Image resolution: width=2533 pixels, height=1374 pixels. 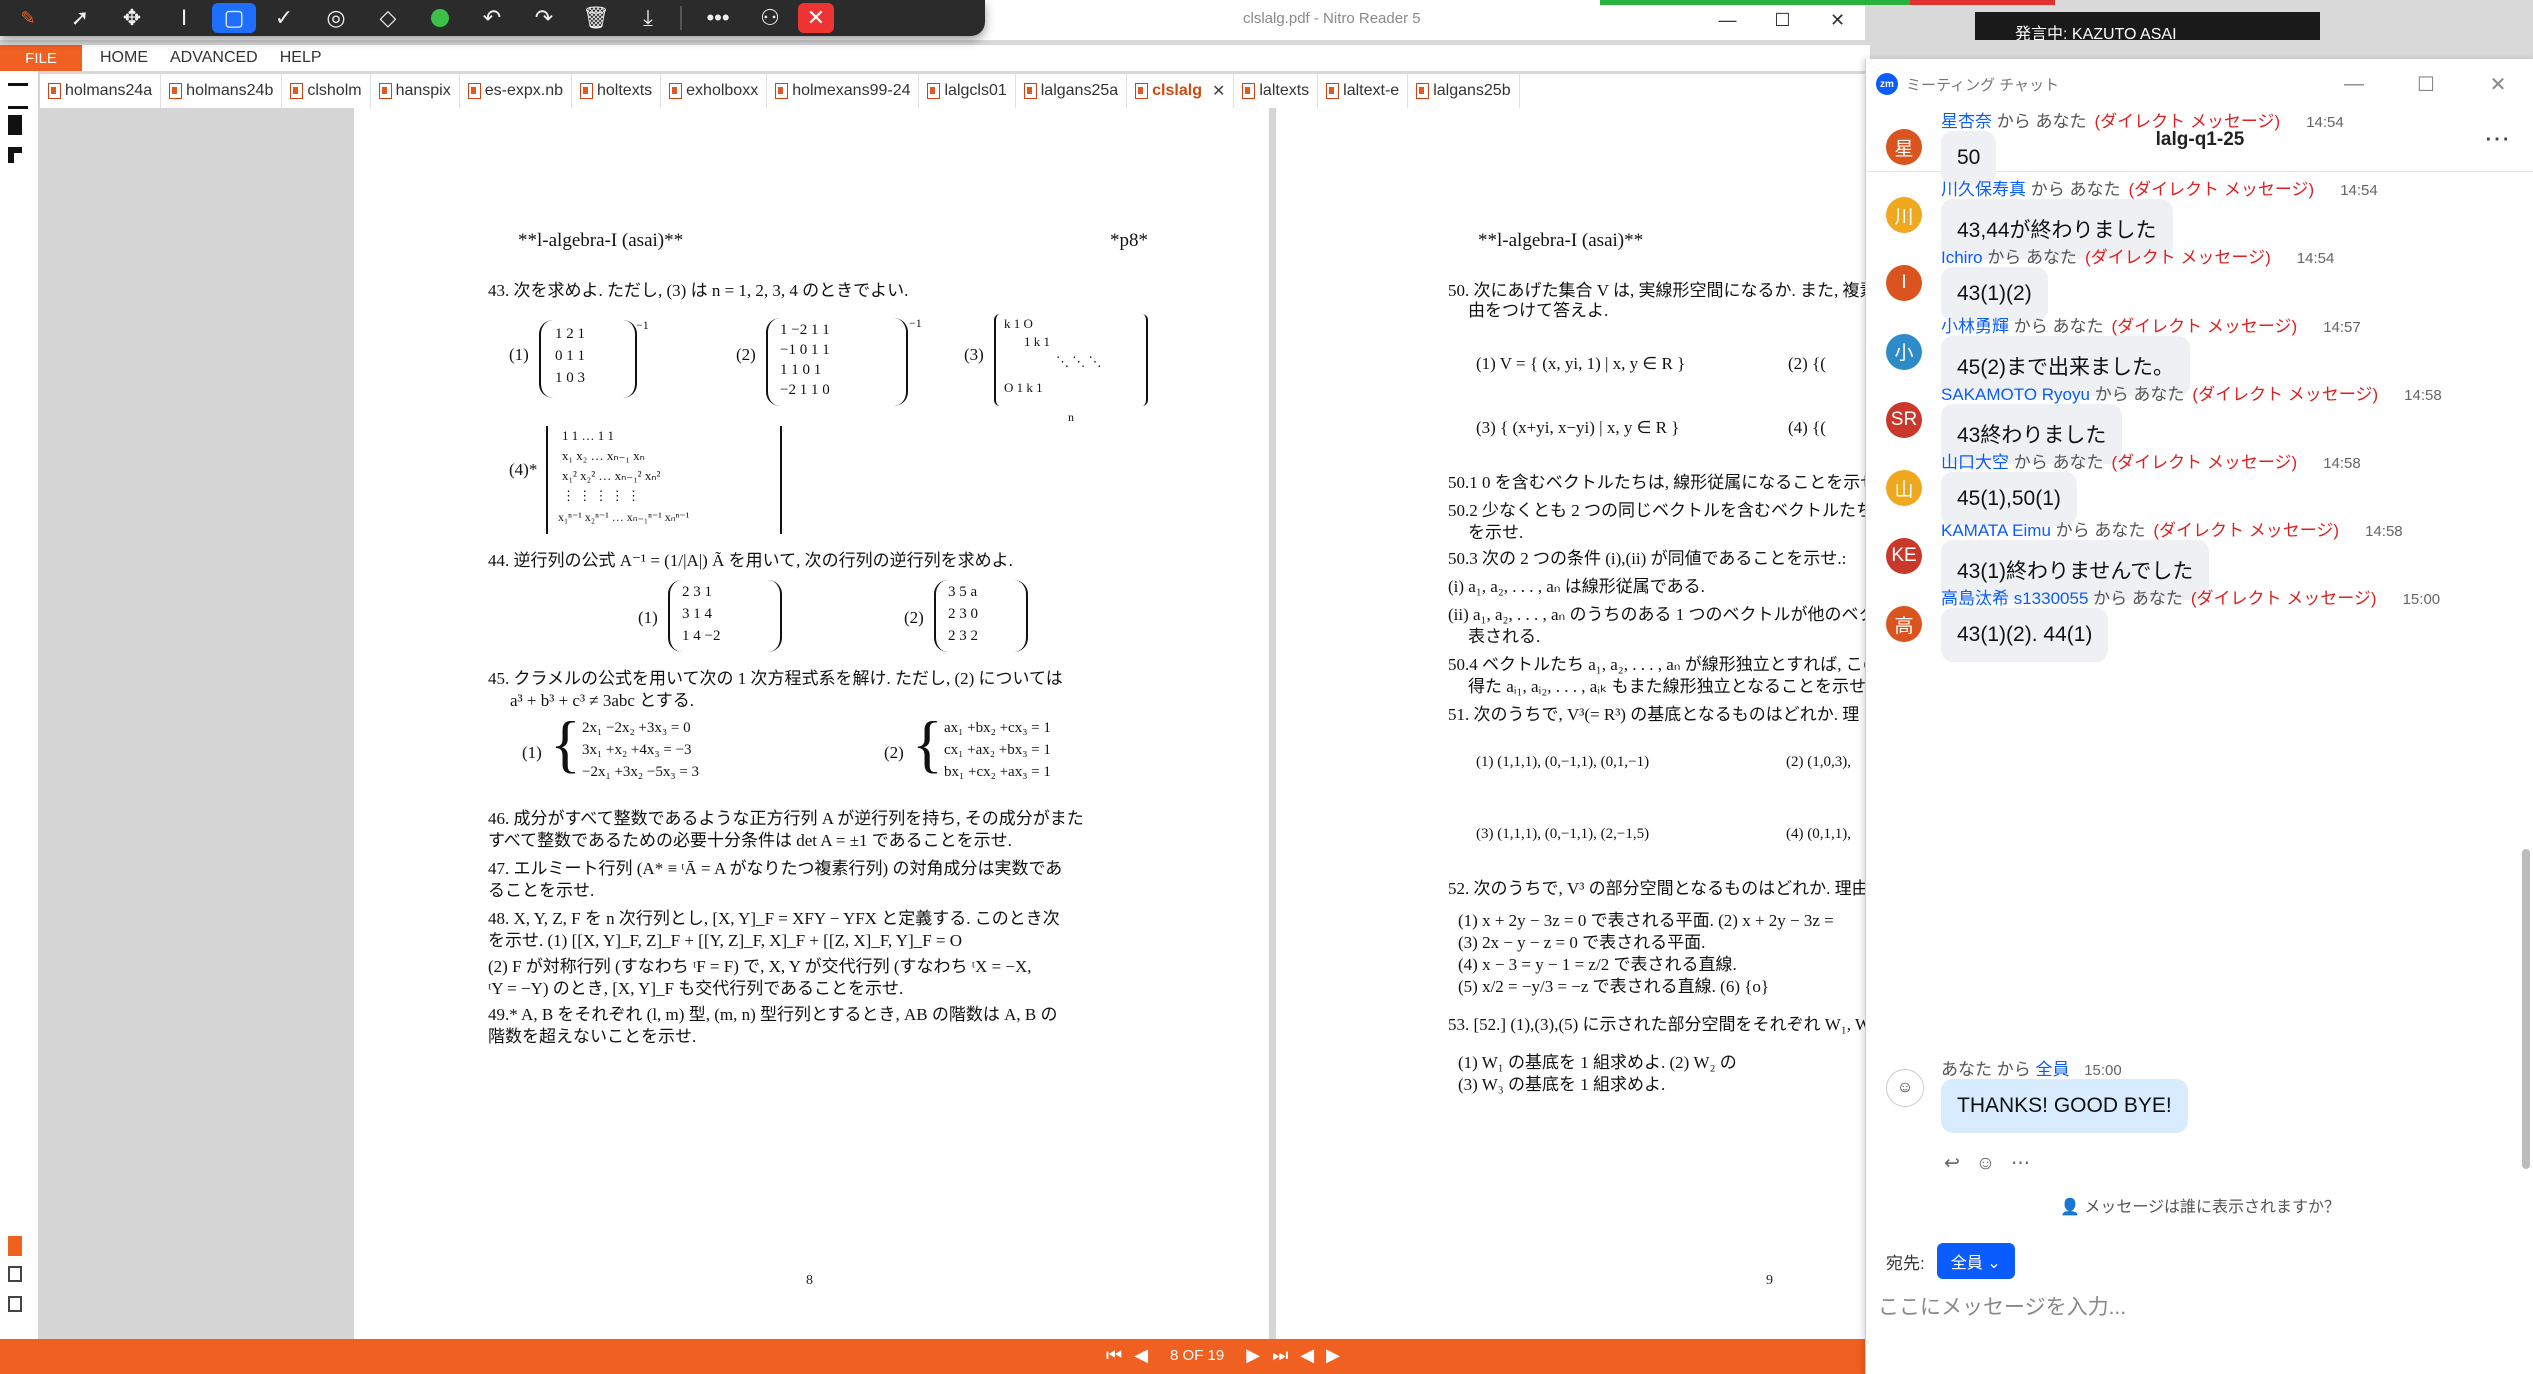 I want to click on tab-laltext-e: laltext-e, so click(x=1363, y=91).